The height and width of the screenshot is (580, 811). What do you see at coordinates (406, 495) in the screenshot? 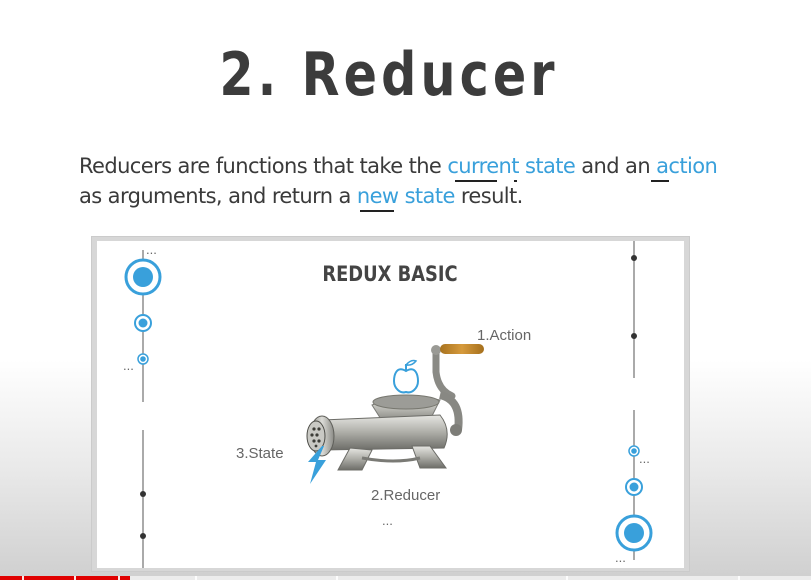
I see `label-reducer: 2.Reducer` at bounding box center [406, 495].